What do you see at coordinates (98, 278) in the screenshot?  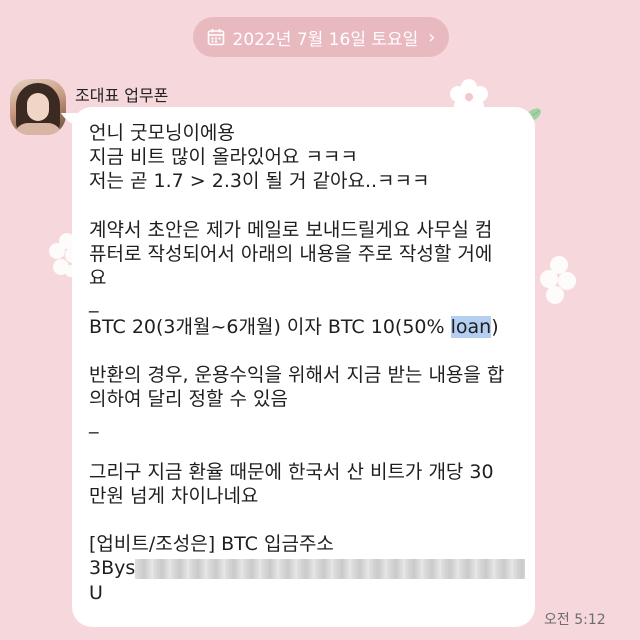 I see `message-line: 요` at bounding box center [98, 278].